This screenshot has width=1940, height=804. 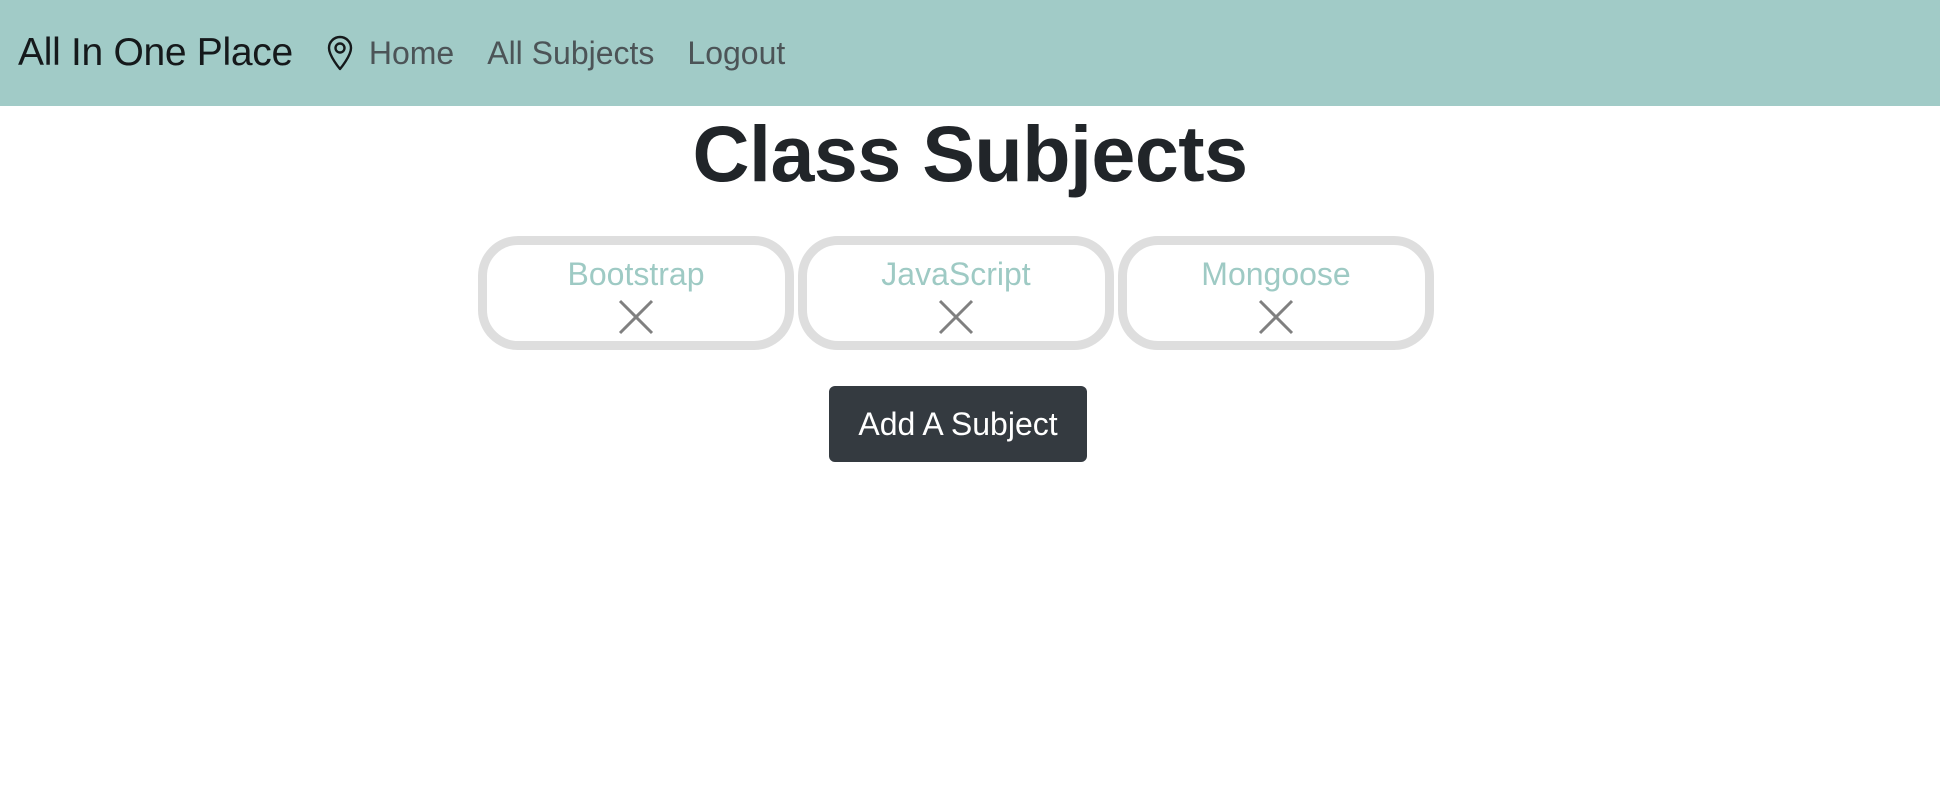 What do you see at coordinates (1276, 293) in the screenshot?
I see `subject-card-mongoose: Mongoose` at bounding box center [1276, 293].